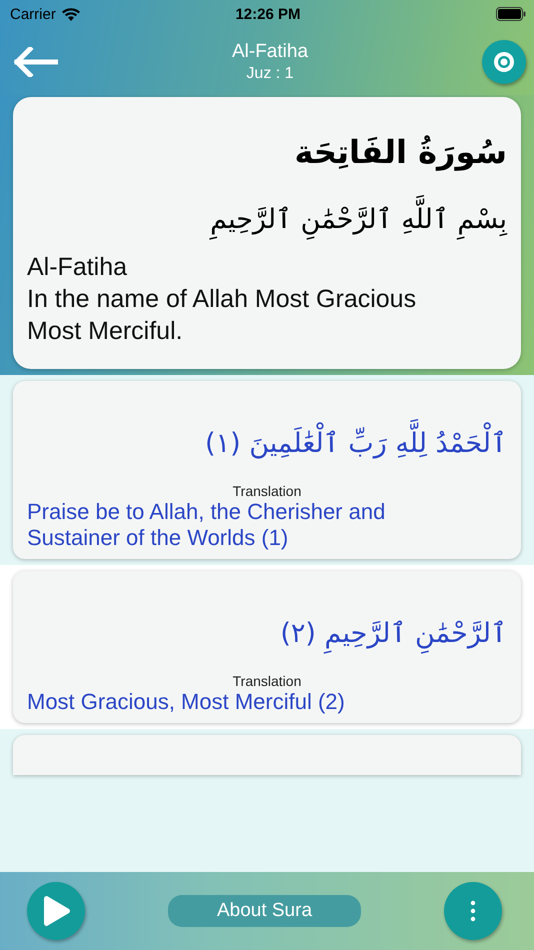 The height and width of the screenshot is (950, 534). Describe the element at coordinates (268, 14) in the screenshot. I see `clock: 12:26 PM` at that location.